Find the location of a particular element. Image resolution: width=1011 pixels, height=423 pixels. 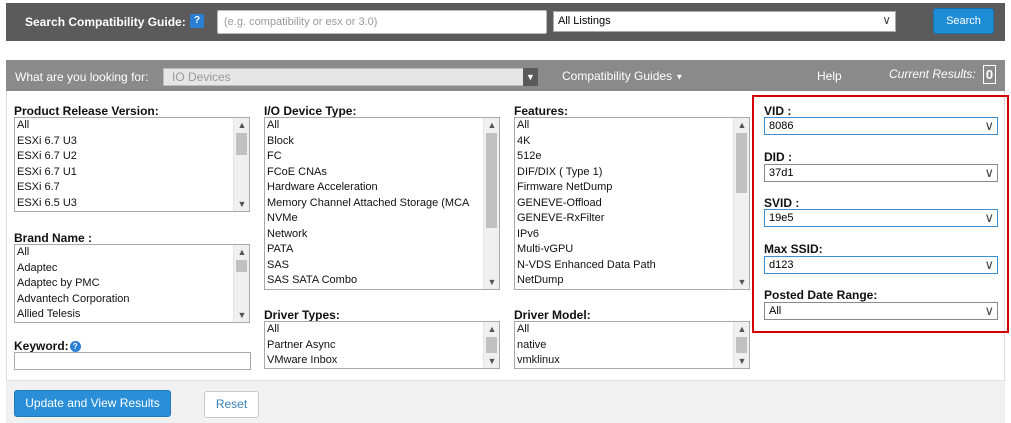

list-item: Adaptec by PMC is located at coordinates (132, 284).